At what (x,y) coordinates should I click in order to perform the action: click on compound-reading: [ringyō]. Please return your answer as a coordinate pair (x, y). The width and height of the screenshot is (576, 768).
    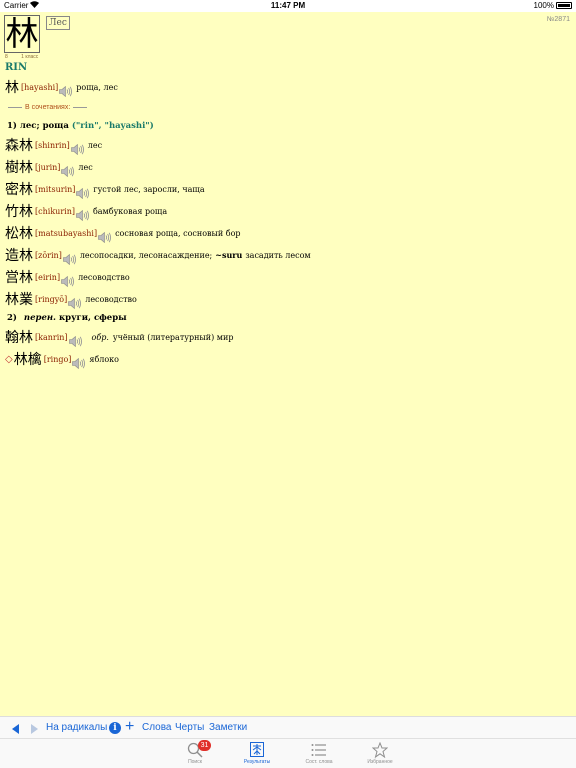
    Looking at the image, I should click on (51, 299).